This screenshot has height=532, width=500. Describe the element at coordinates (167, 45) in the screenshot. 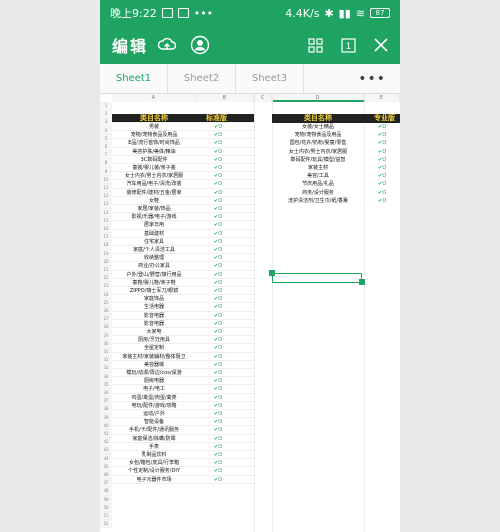

I see `cloud-upload-icon` at that location.